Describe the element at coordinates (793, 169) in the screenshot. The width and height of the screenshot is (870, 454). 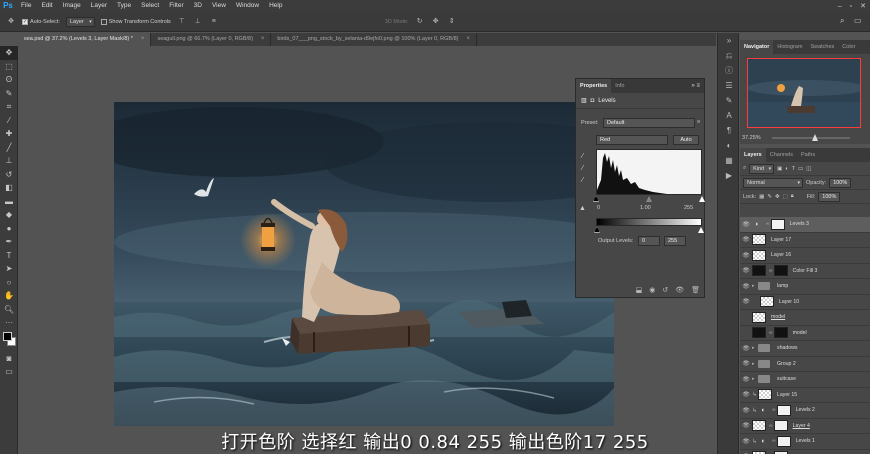
I see `filter-type-icon: T` at that location.